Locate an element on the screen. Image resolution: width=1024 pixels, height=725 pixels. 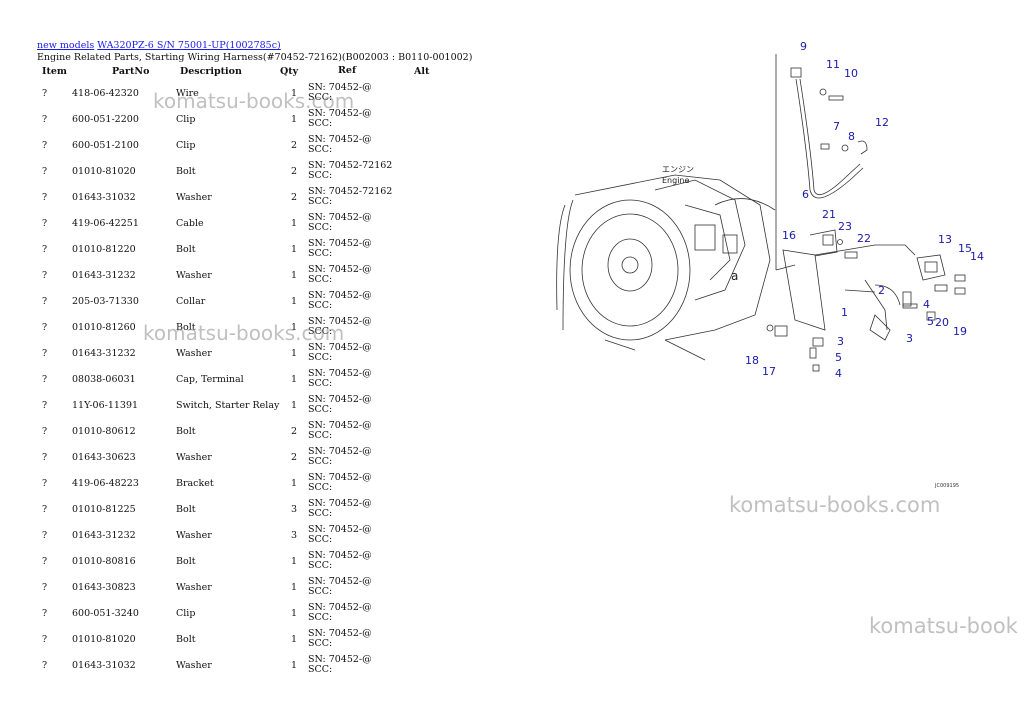
row-partno: 01643-30623 is located at coordinates (104, 457).